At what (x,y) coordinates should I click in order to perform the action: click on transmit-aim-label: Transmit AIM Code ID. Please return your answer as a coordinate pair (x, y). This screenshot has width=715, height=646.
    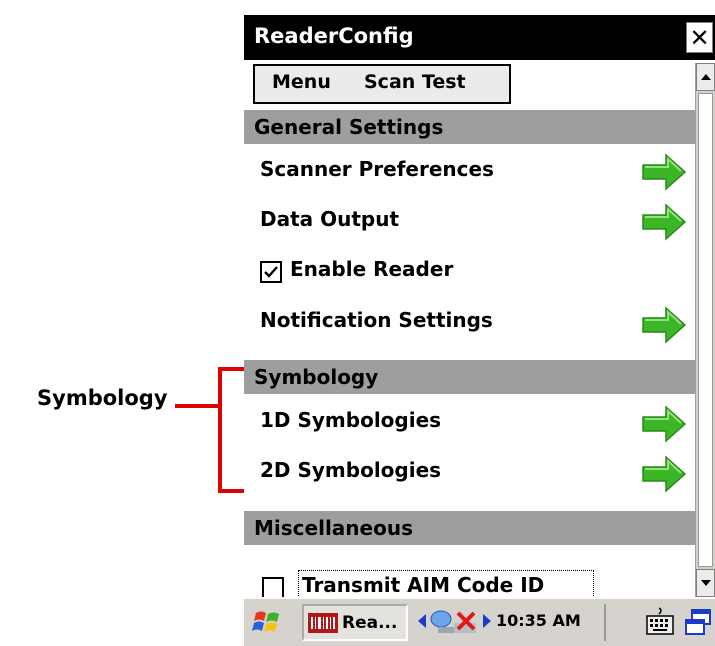
    Looking at the image, I should click on (423, 585).